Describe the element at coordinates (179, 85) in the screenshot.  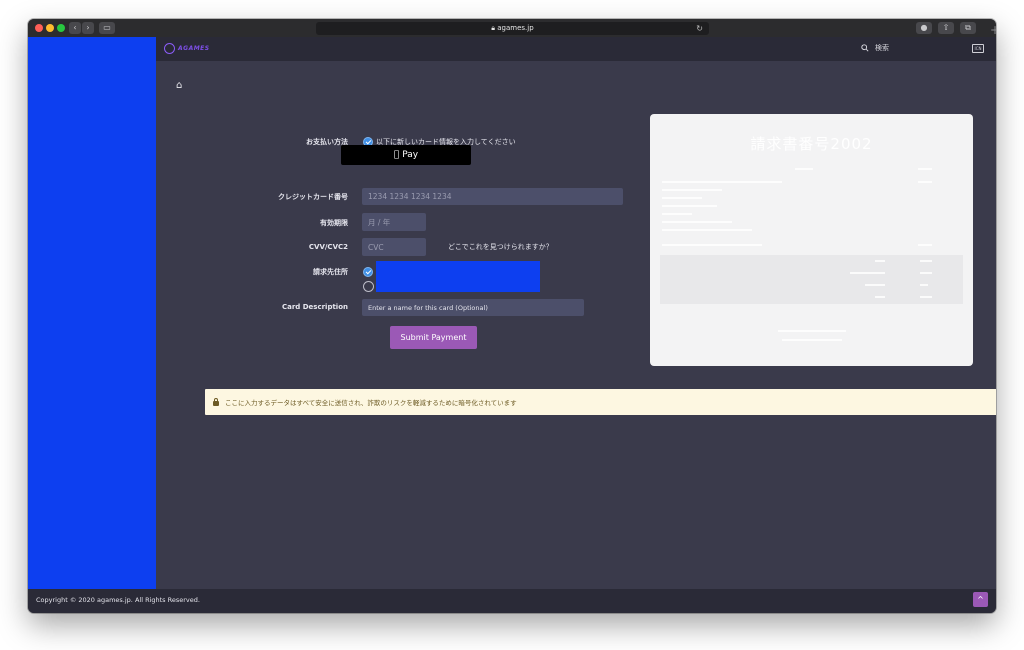
I see `home-icon: ⌂` at that location.